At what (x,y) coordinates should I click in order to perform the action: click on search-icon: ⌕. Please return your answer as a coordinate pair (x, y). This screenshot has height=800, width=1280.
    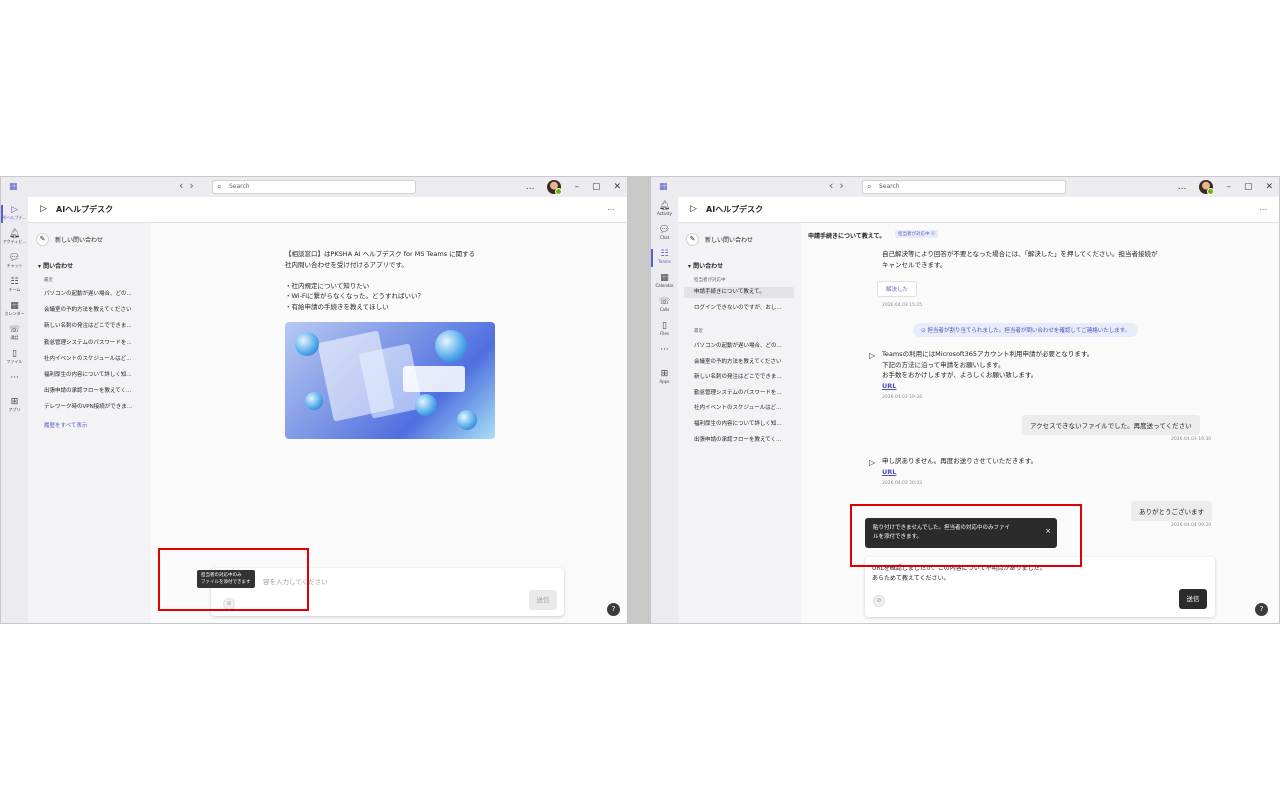
    Looking at the image, I should click on (219, 186).